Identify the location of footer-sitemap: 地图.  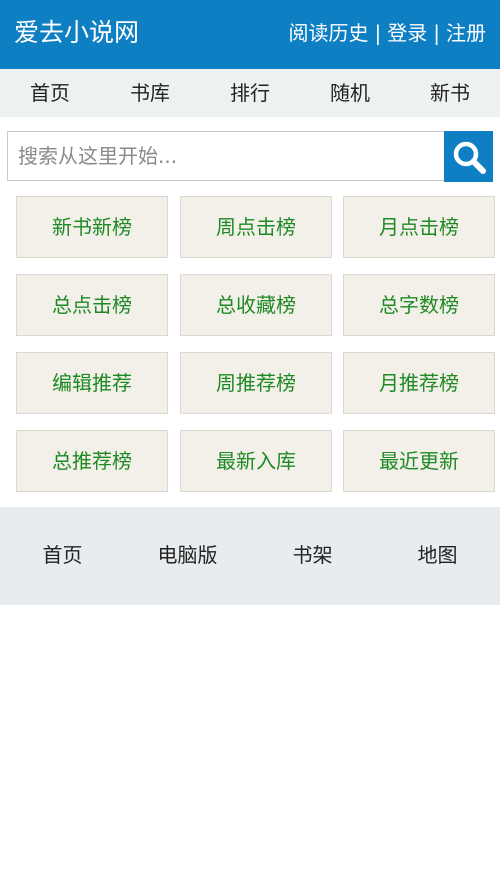
(437, 556).